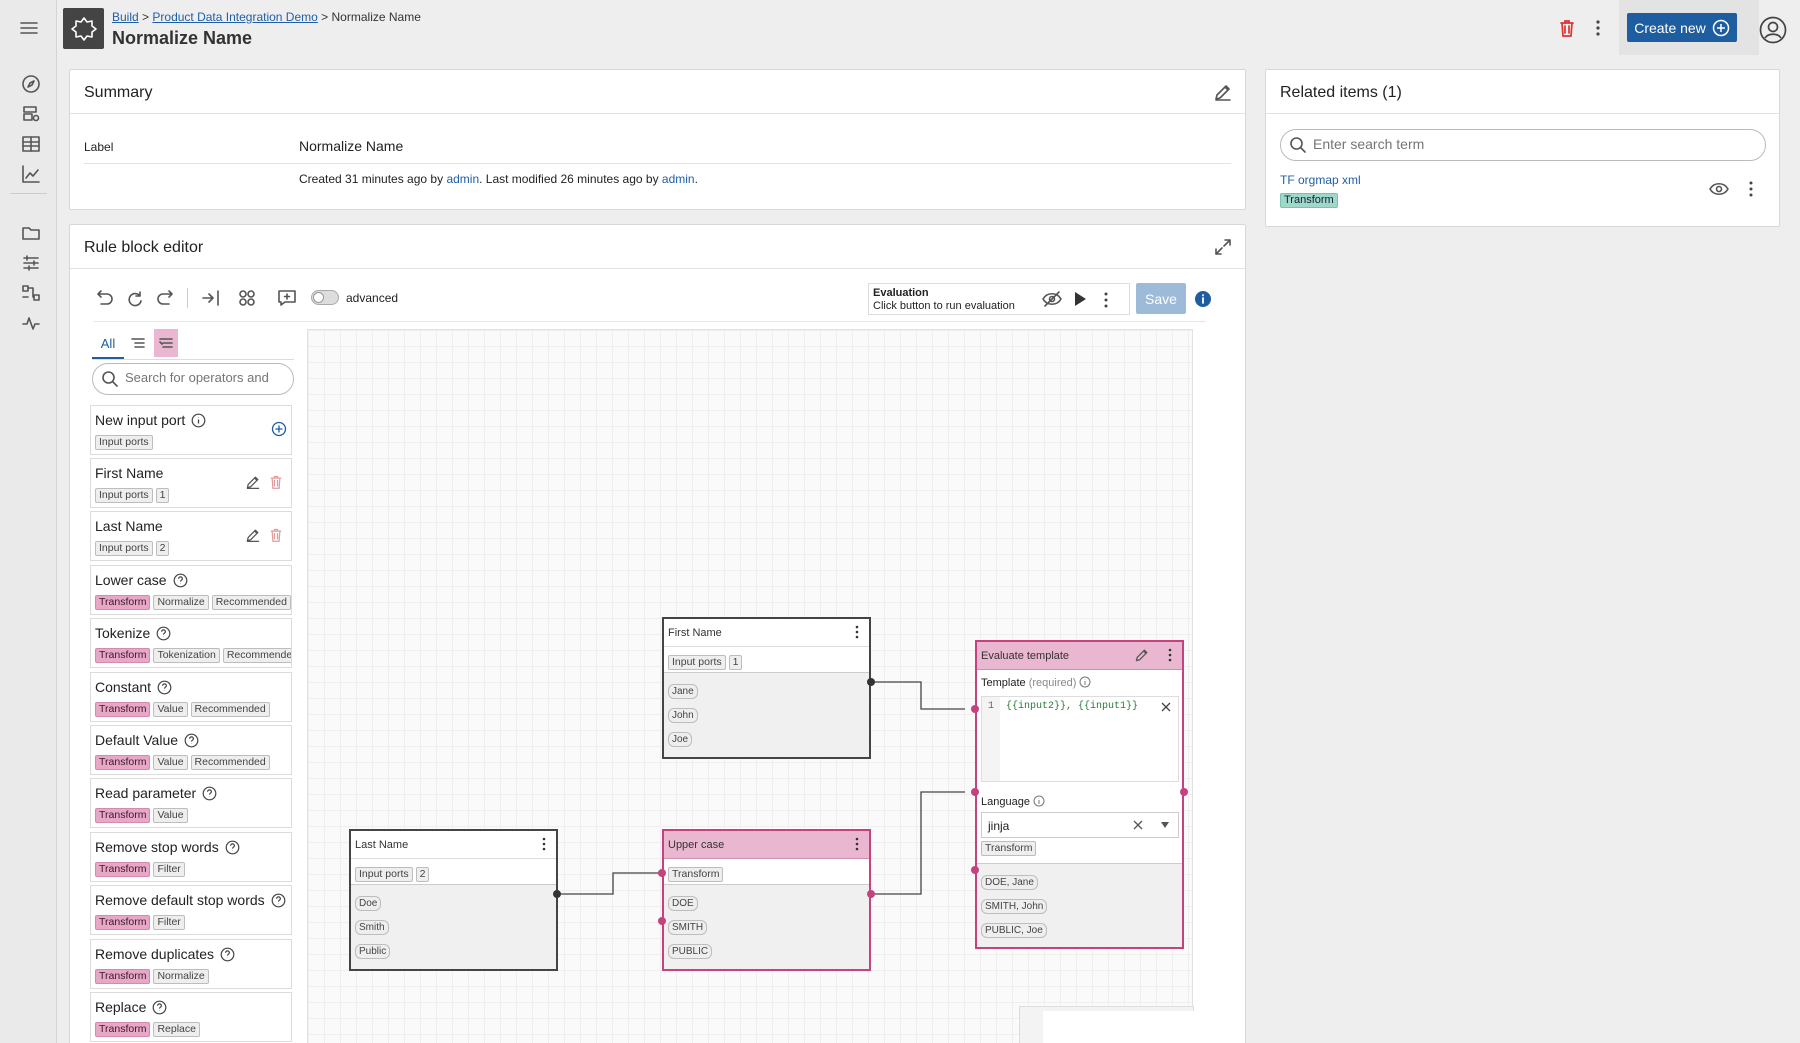  I want to click on operator-tag: Input ports, so click(124, 495).